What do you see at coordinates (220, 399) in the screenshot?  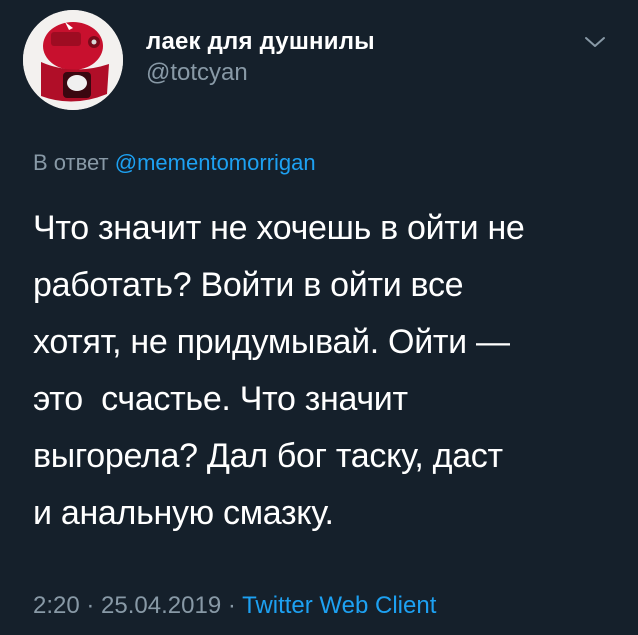 I see `tweet-text-line: это счастье. Что значит` at bounding box center [220, 399].